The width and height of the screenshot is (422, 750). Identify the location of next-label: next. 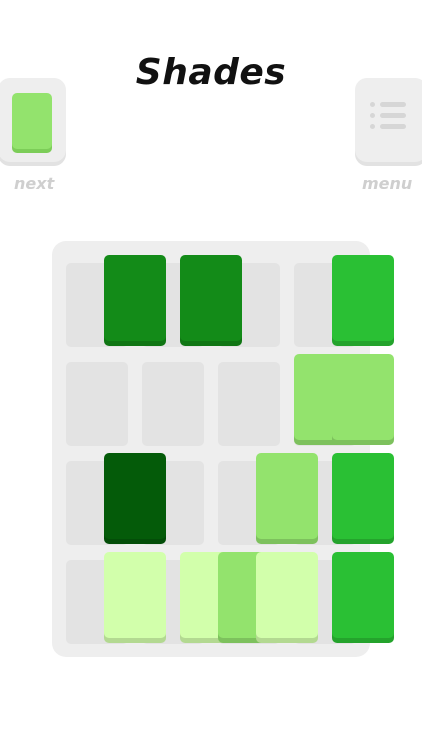
(34, 183).